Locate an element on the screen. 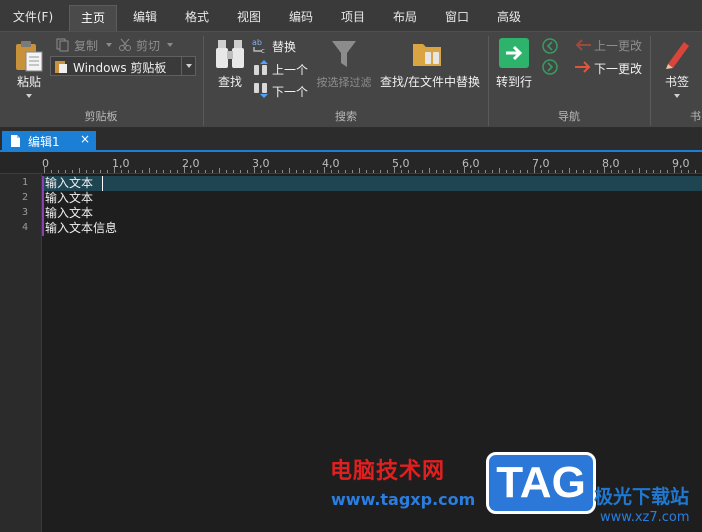 This screenshot has width=702, height=532. nav-back-icon is located at coordinates (550, 46).